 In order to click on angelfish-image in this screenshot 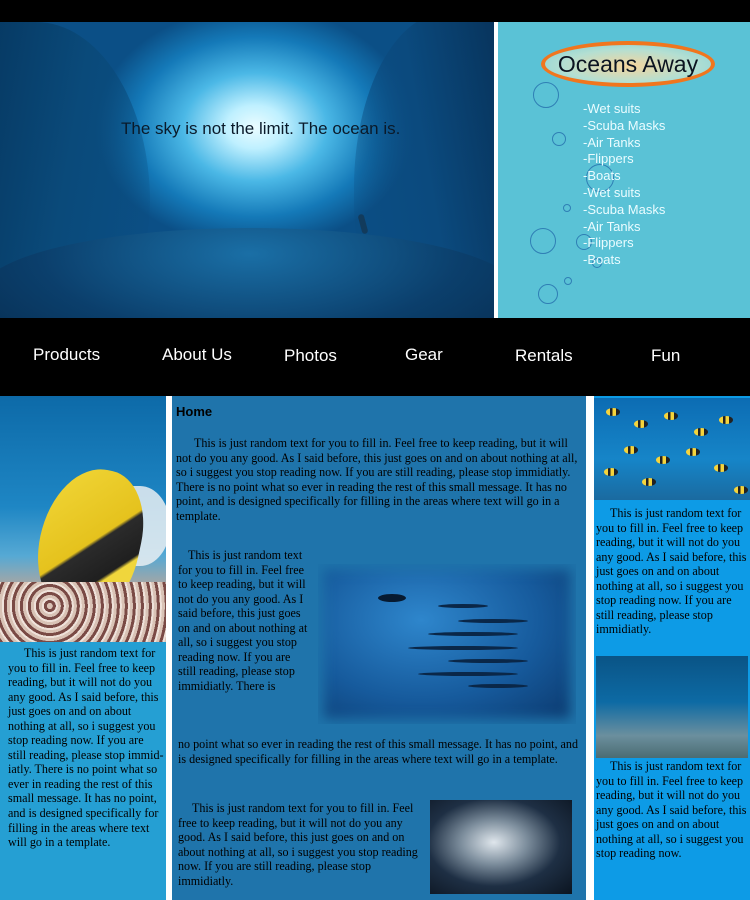, I will do `click(83, 519)`.